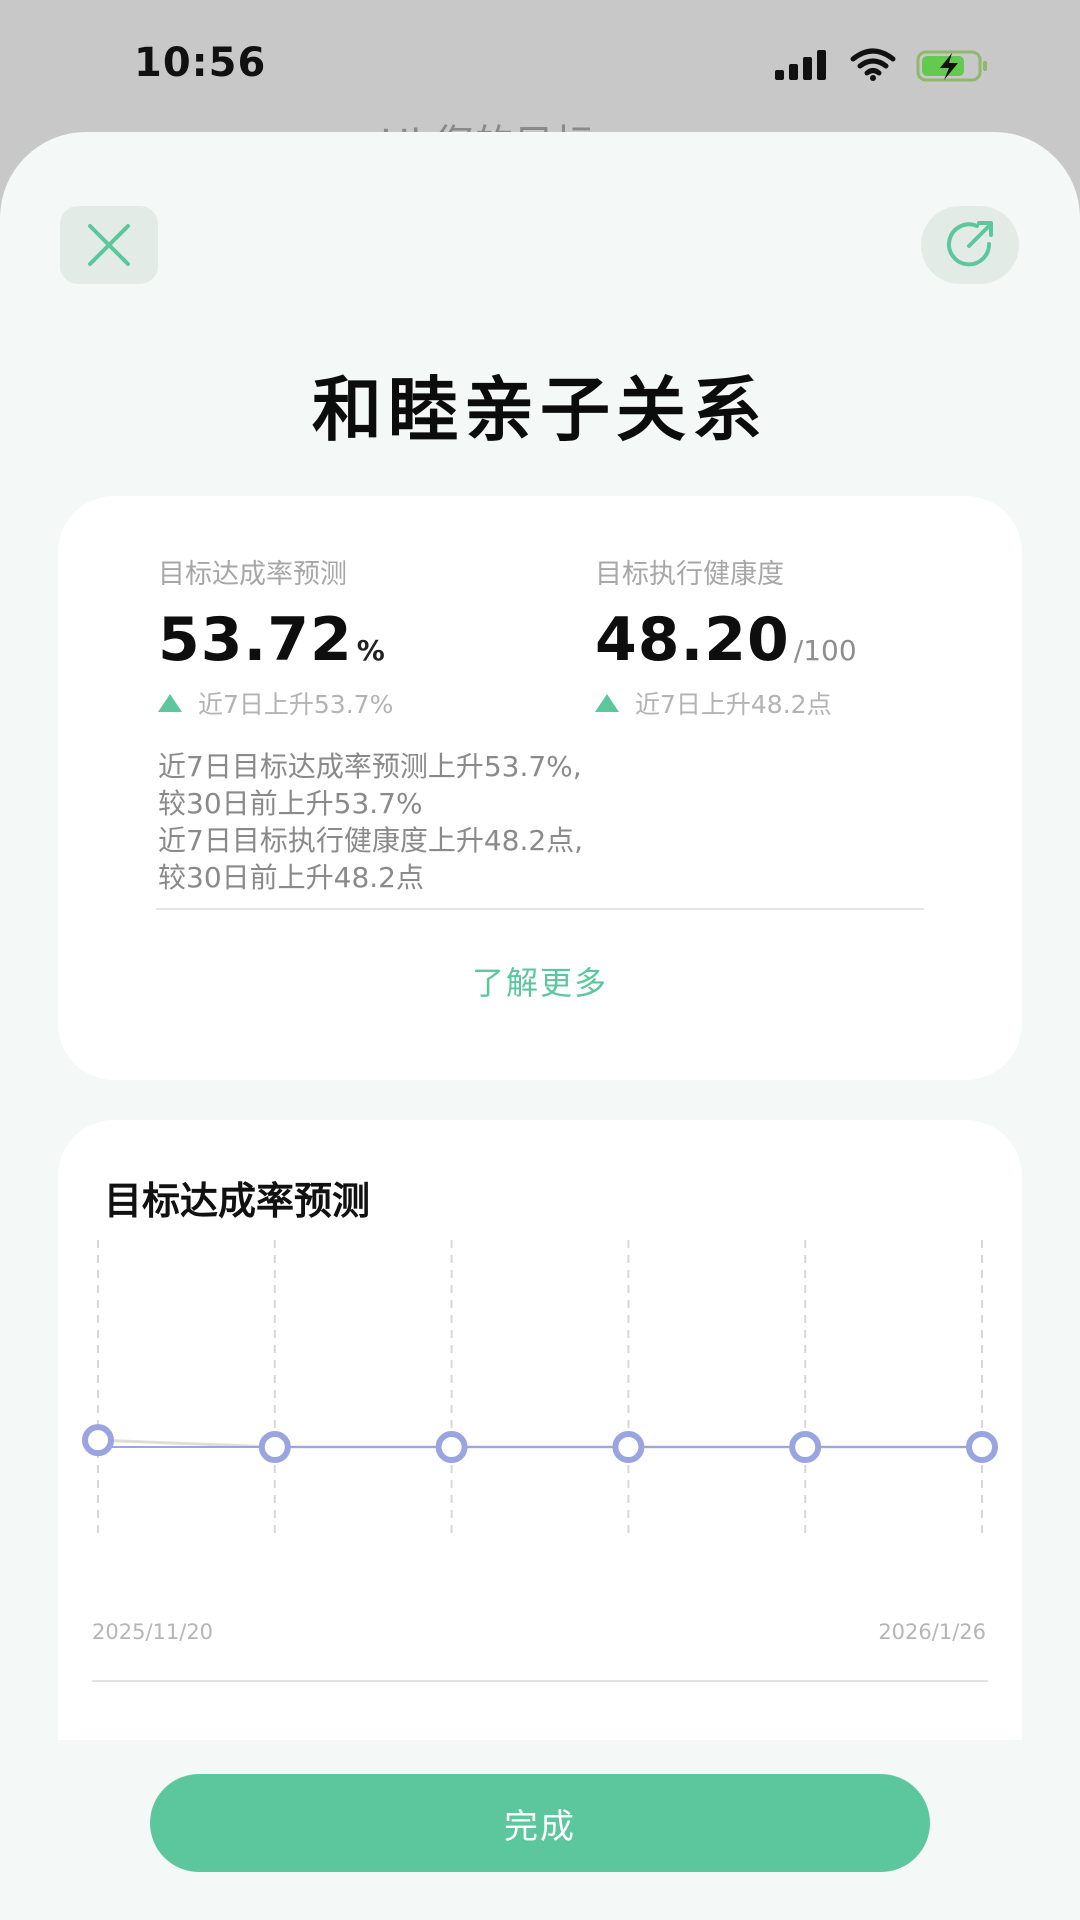 This screenshot has height=1920, width=1080. What do you see at coordinates (540, 909) in the screenshot?
I see `divider` at bounding box center [540, 909].